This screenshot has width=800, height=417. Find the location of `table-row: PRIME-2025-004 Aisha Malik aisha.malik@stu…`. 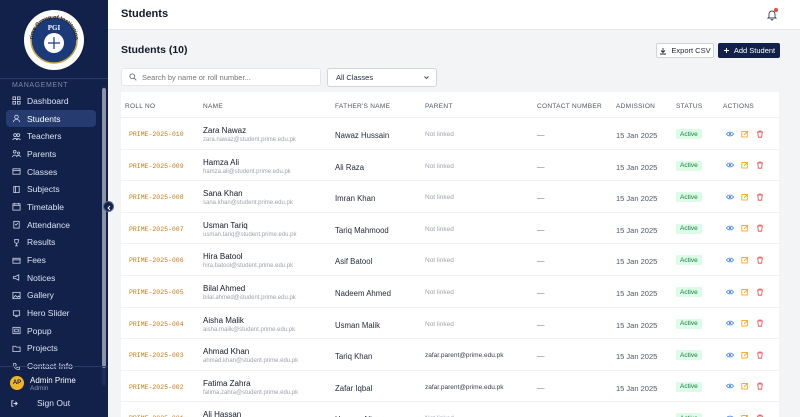

table-row: PRIME-2025-004 Aisha Malik aisha.malik@stu… is located at coordinates (450, 324).